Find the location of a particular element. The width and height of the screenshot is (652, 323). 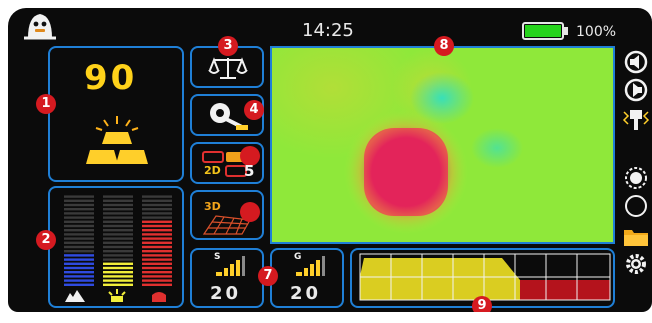

sensitivity-label: S is located at coordinates (217, 257).